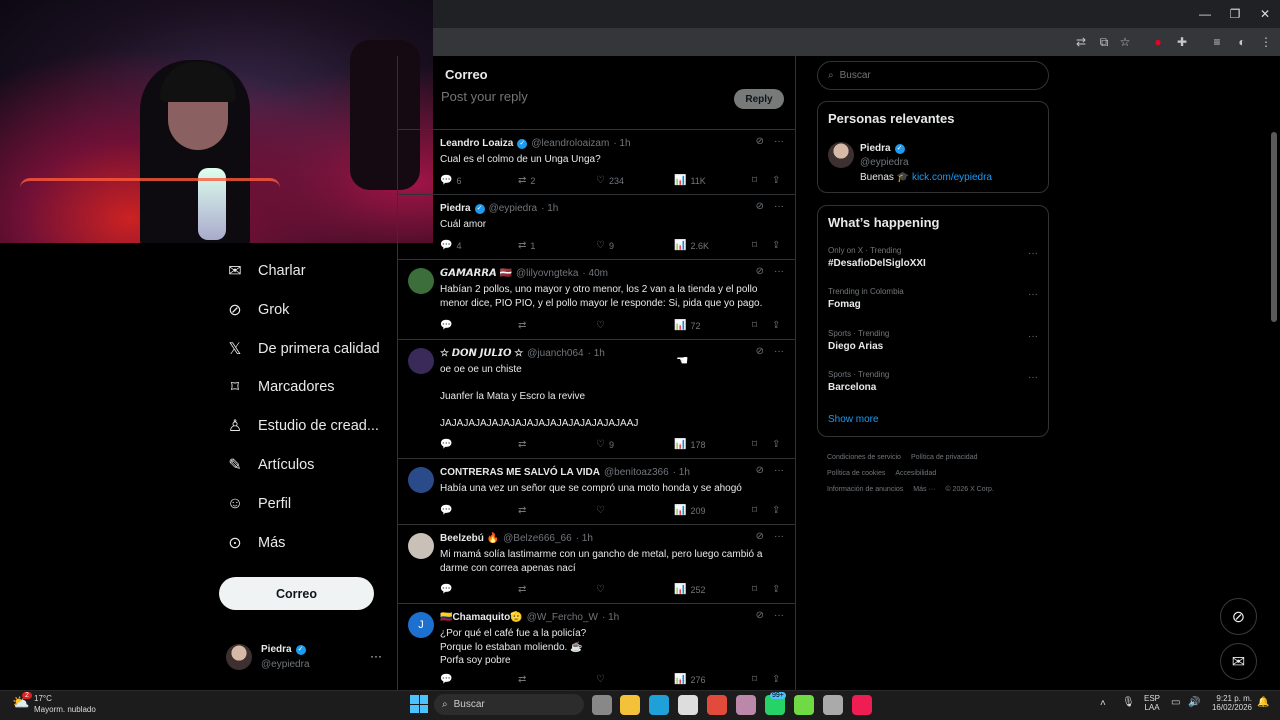 Image resolution: width=1280 pixels, height=720 pixels. What do you see at coordinates (689, 444) in the screenshot?
I see `views-action: 📊 178` at bounding box center [689, 444].